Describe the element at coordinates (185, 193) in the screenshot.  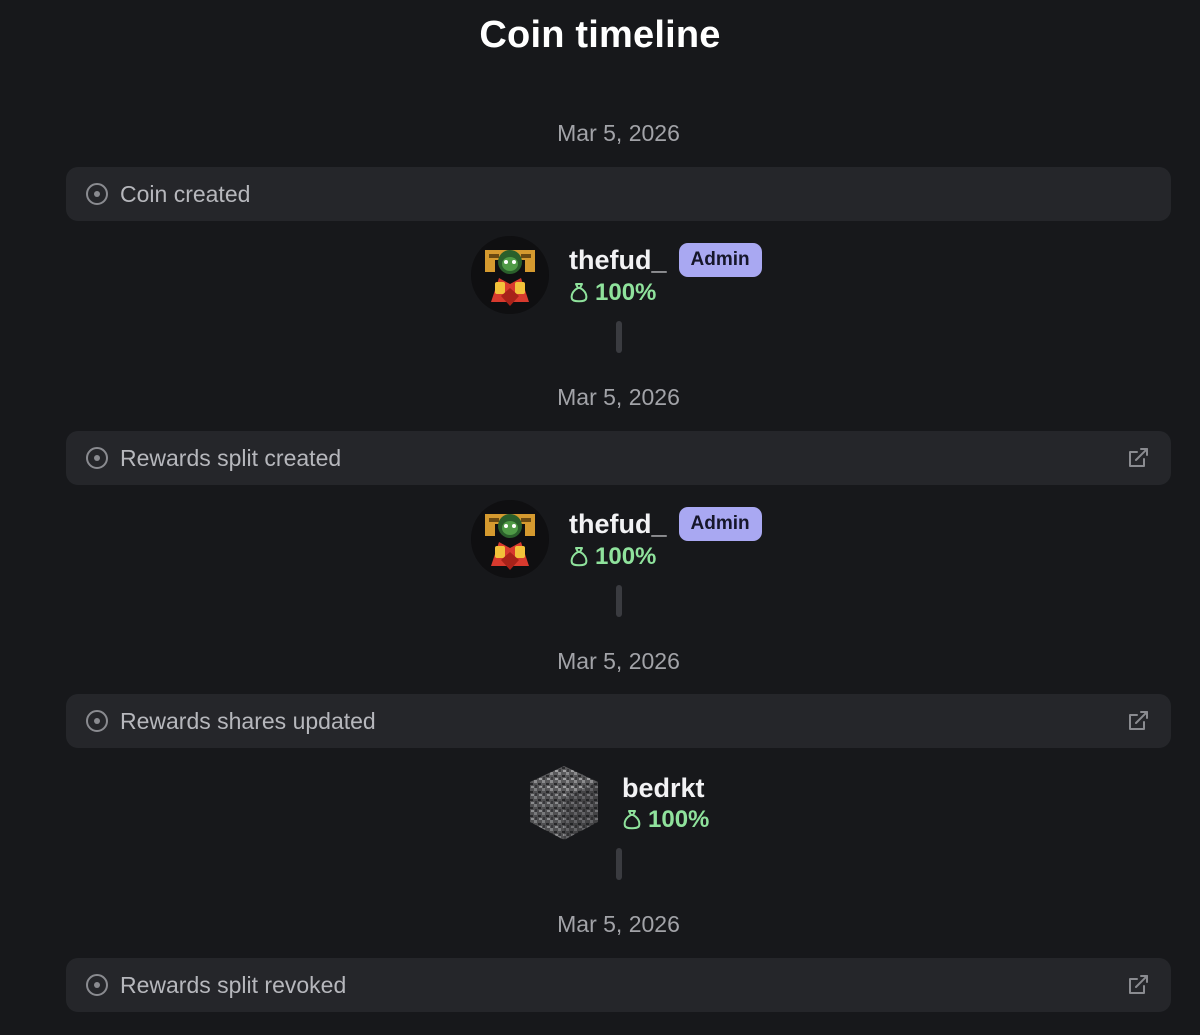
I see `event-label: Coin created` at that location.